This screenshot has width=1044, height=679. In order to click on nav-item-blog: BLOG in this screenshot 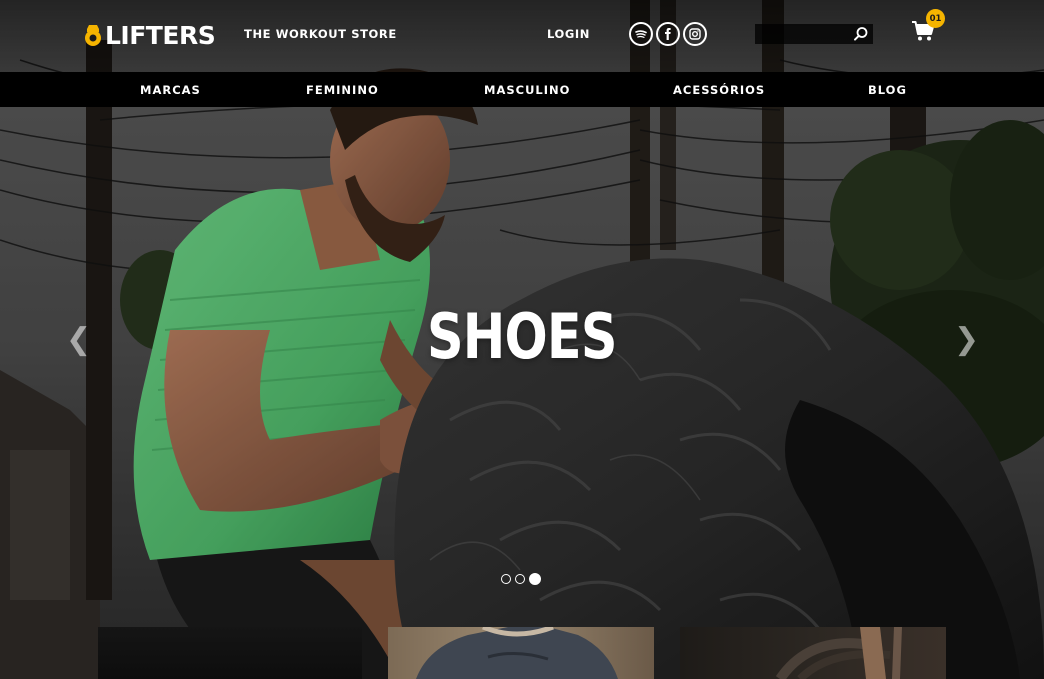, I will do `click(887, 90)`.